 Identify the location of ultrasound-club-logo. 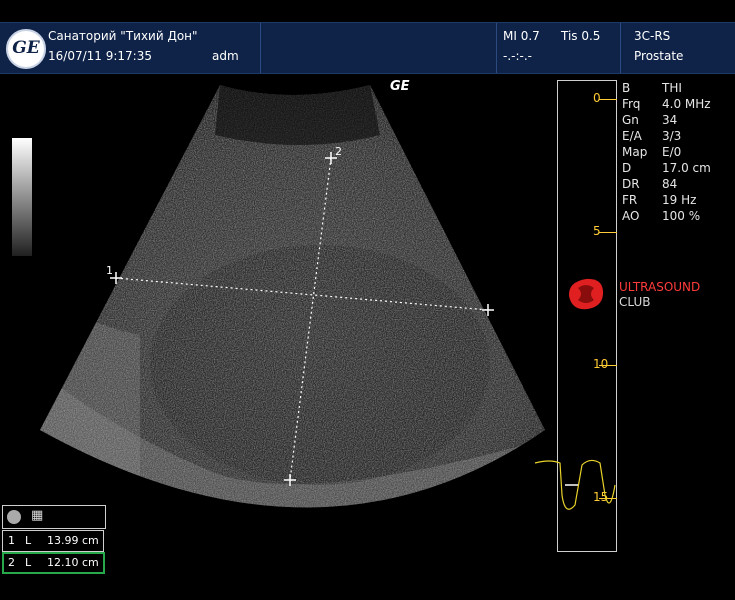
(586, 294).